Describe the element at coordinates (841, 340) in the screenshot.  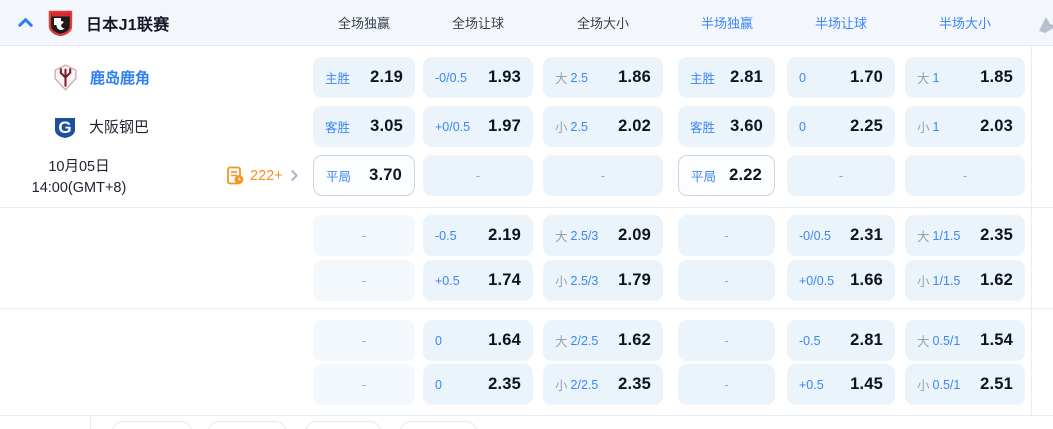
I see `odds-cell: -0.5 2.81` at that location.